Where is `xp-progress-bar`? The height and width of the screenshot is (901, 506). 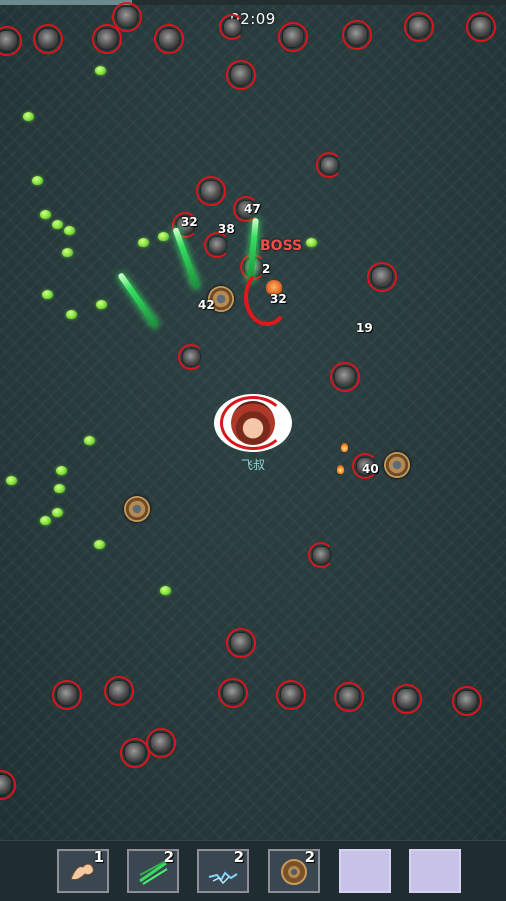
xp-progress-bar is located at coordinates (253, 2).